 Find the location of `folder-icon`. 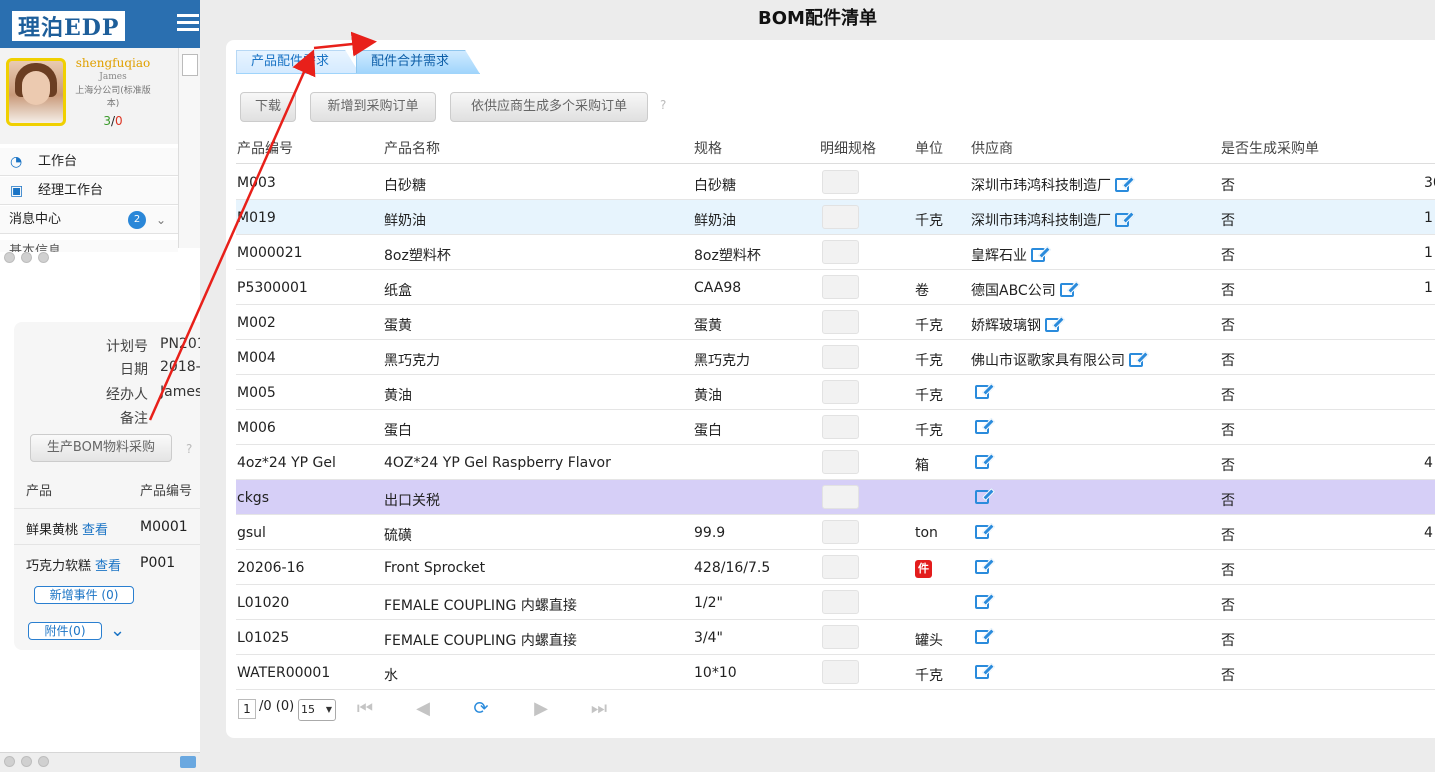

folder-icon is located at coordinates (188, 762).